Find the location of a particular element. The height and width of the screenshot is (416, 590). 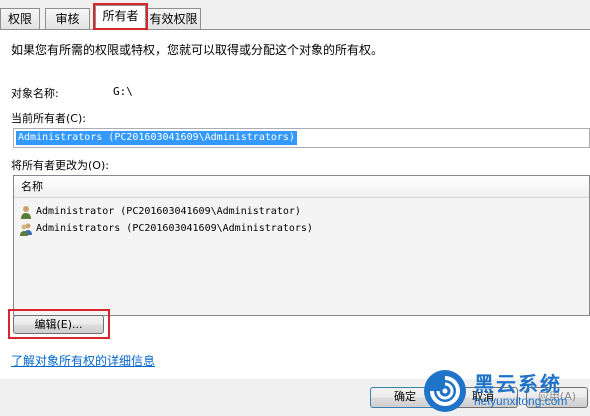

watermark-logo-icon is located at coordinates (445, 391).